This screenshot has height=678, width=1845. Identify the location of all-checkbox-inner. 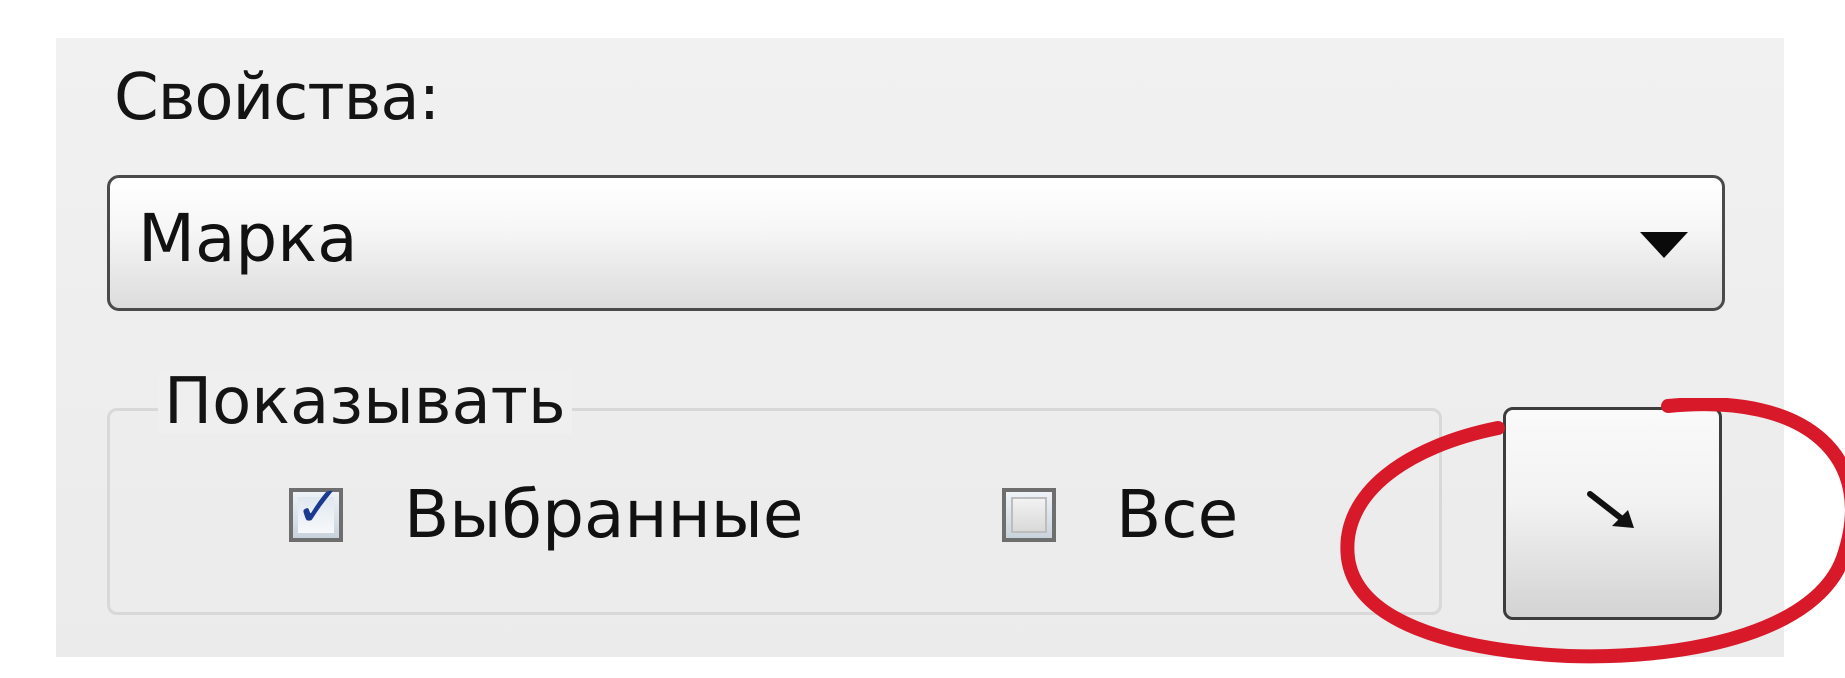
(1029, 515).